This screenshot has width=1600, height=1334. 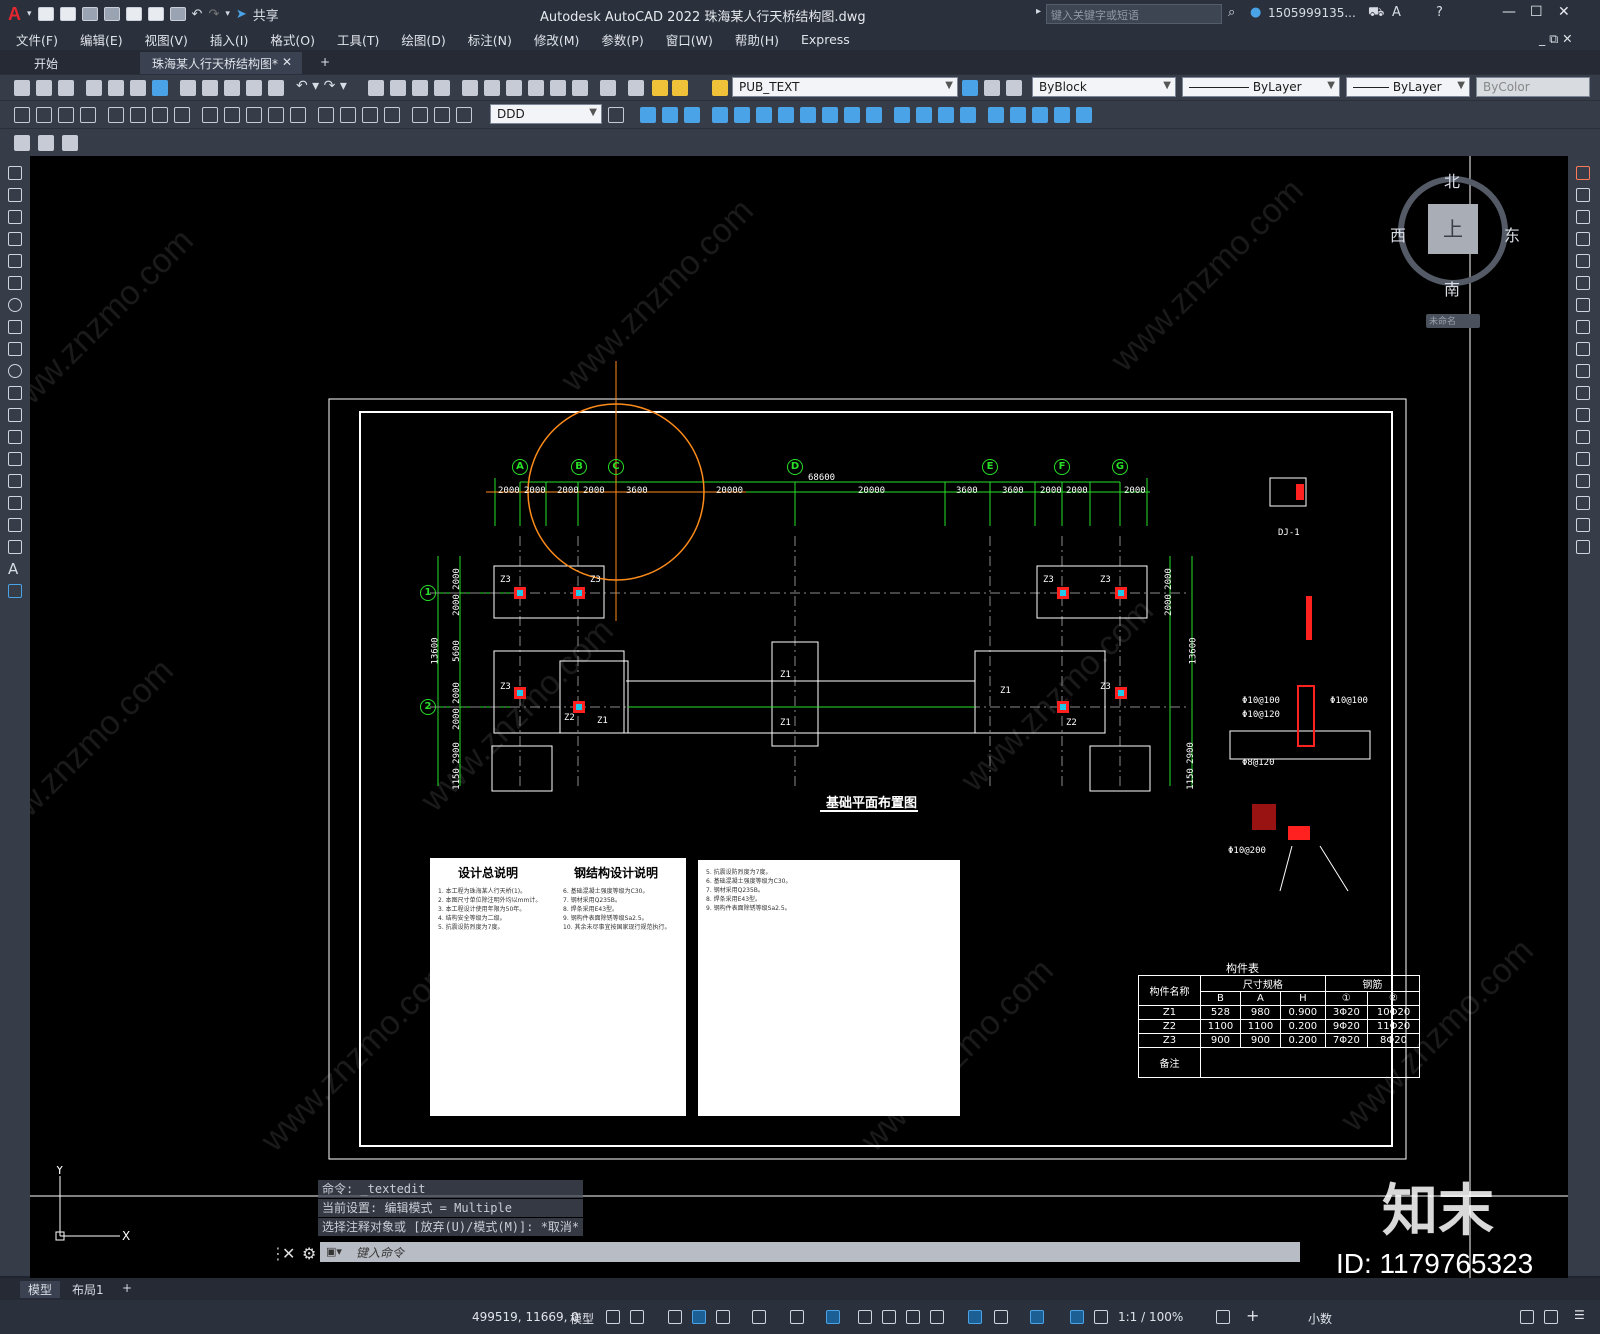 What do you see at coordinates (470, 88) in the screenshot?
I see `properties-icon` at bounding box center [470, 88].